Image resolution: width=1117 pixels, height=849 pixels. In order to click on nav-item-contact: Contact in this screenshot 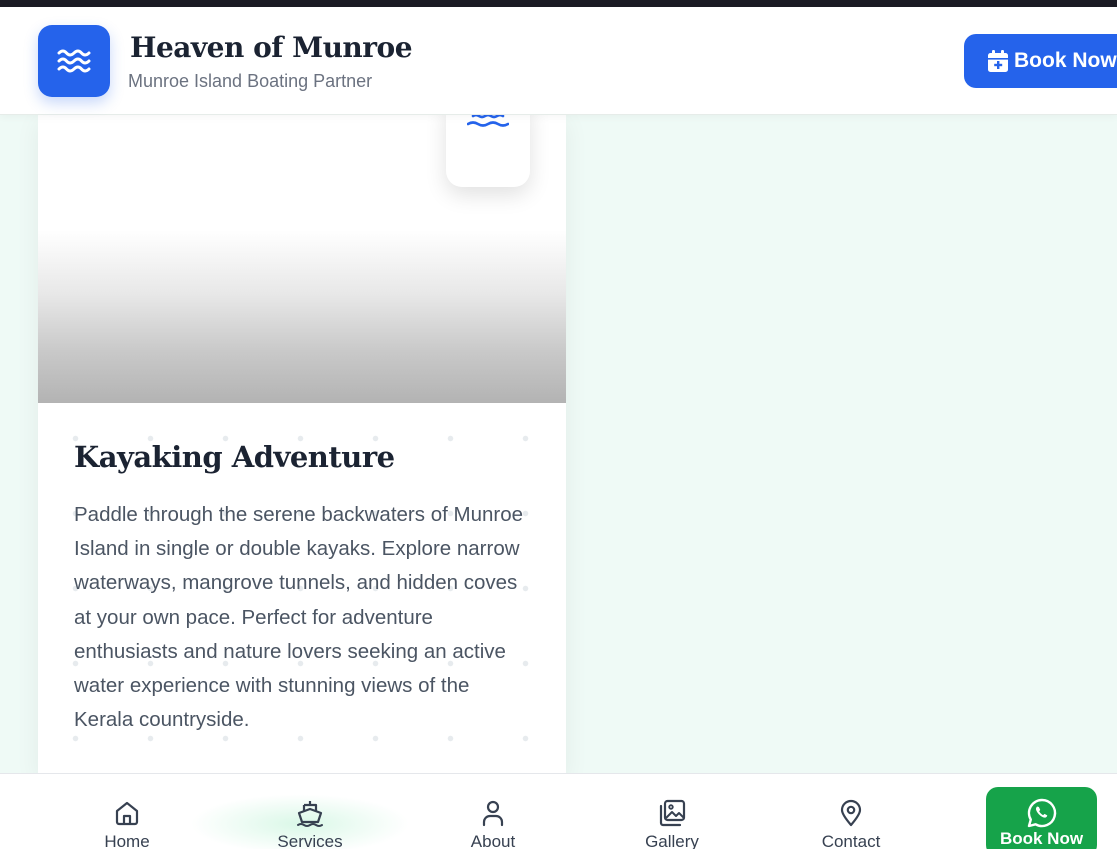, I will do `click(851, 823)`.